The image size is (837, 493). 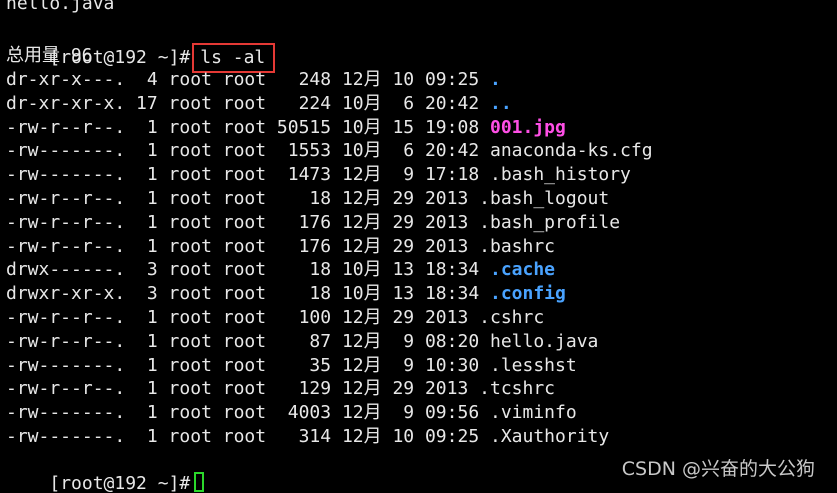 What do you see at coordinates (560, 175) in the screenshot?
I see `file-name: .bash_history` at bounding box center [560, 175].